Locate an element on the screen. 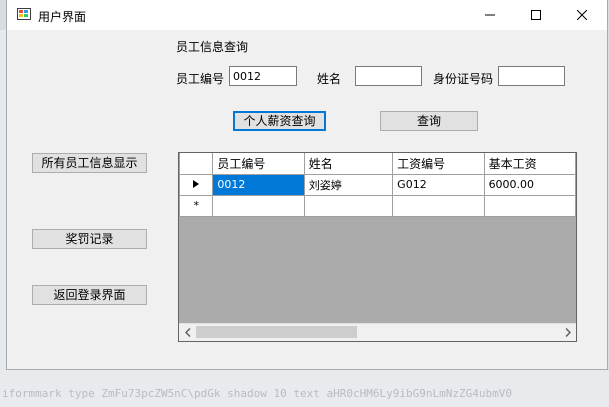 This screenshot has width=609, height=407. column-header-employee-id: 员工编号 is located at coordinates (258, 164).